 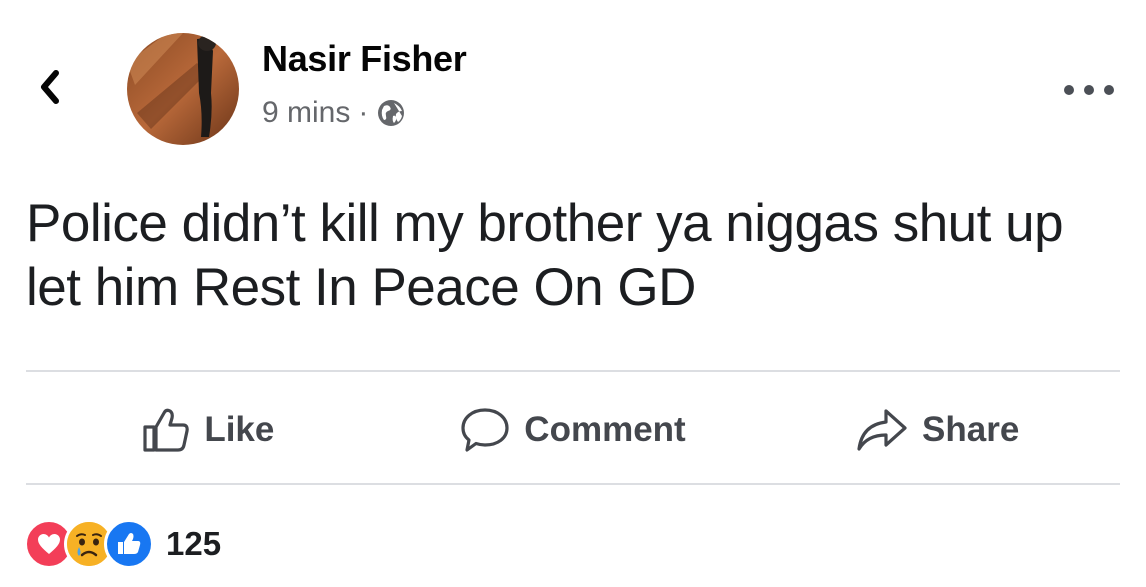 I want to click on back-button, so click(x=50, y=87).